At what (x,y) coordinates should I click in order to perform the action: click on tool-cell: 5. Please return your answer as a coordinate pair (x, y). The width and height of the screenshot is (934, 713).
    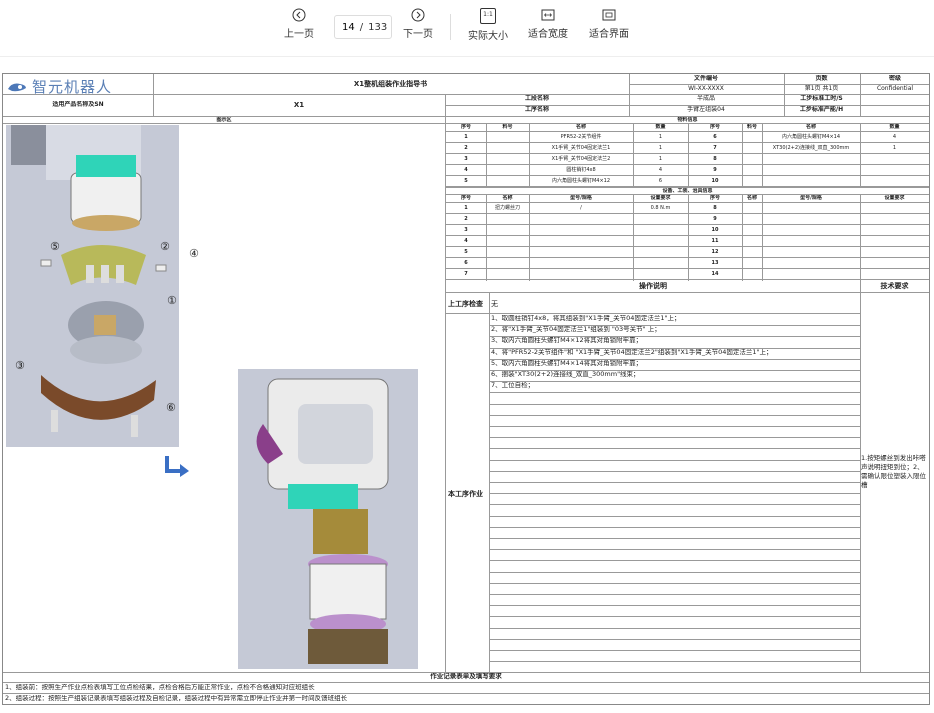
    Looking at the image, I should click on (466, 252).